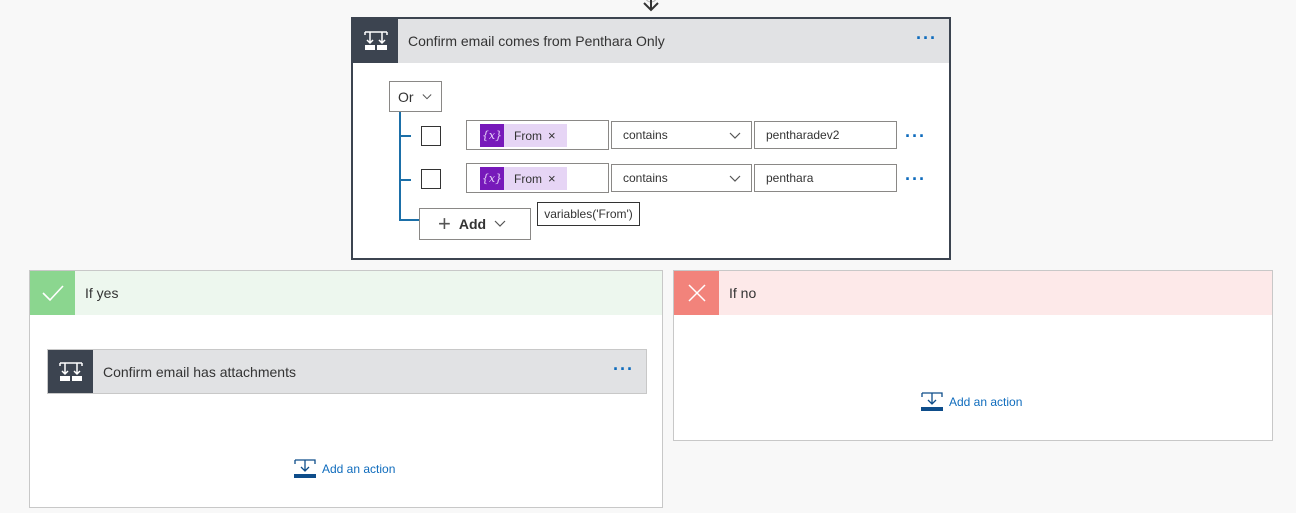 The height and width of the screenshot is (513, 1296). Describe the element at coordinates (588, 214) in the screenshot. I see `expression-tooltip: variables('From')` at that location.